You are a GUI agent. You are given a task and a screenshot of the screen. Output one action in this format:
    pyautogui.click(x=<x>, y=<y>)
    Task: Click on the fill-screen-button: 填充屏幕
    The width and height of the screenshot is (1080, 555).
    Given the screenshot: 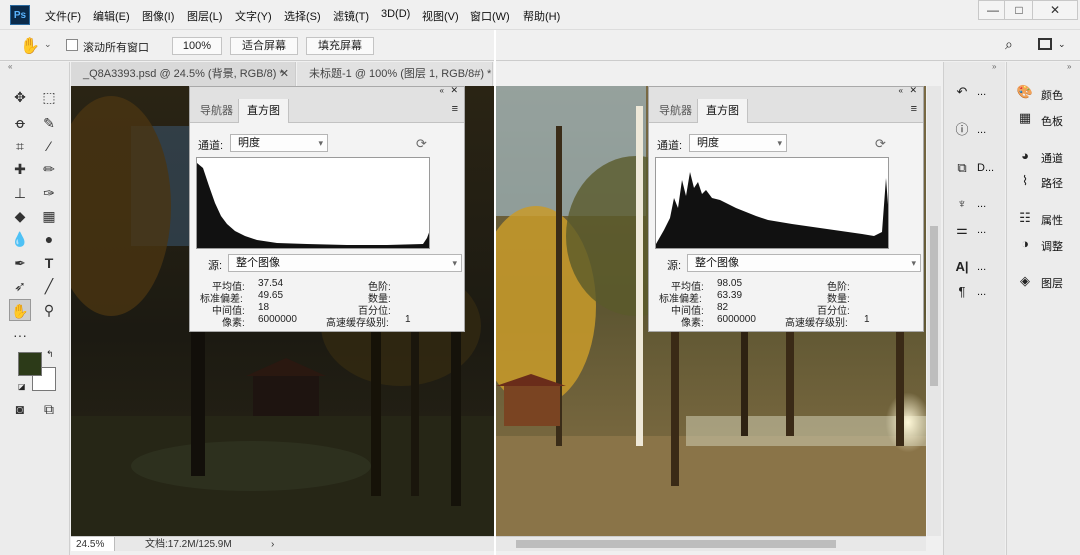 What is the action you would take?
    pyautogui.click(x=340, y=46)
    